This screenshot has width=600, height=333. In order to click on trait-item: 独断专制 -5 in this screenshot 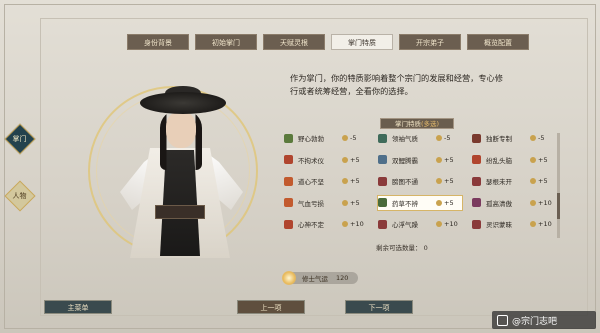, I will do `click(514, 138)`.